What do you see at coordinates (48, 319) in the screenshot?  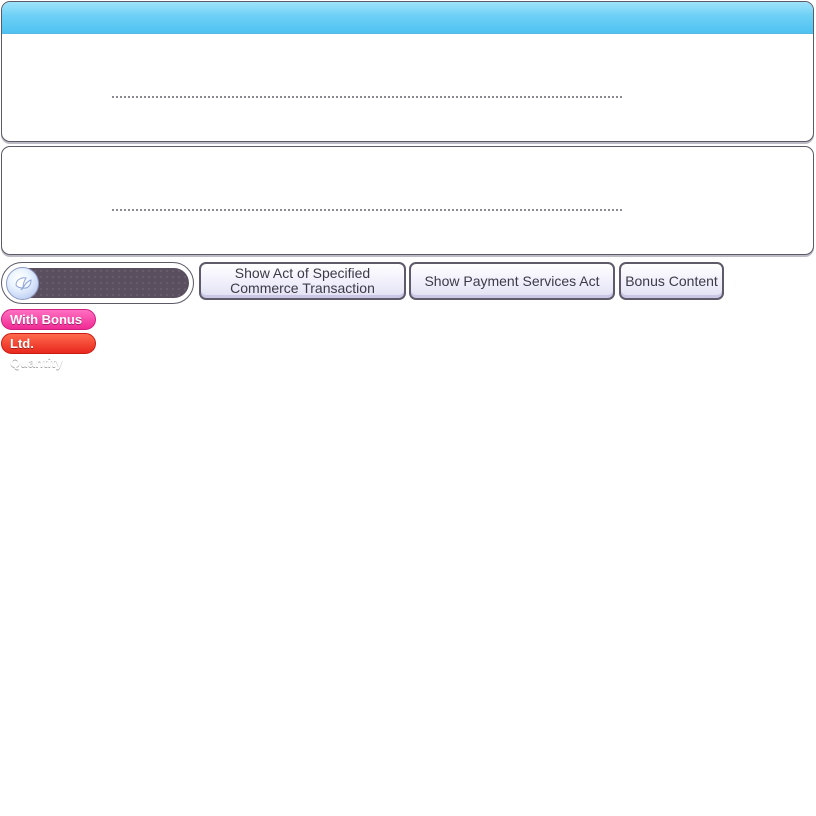 I see `with-bonus-badge: With Bonus` at bounding box center [48, 319].